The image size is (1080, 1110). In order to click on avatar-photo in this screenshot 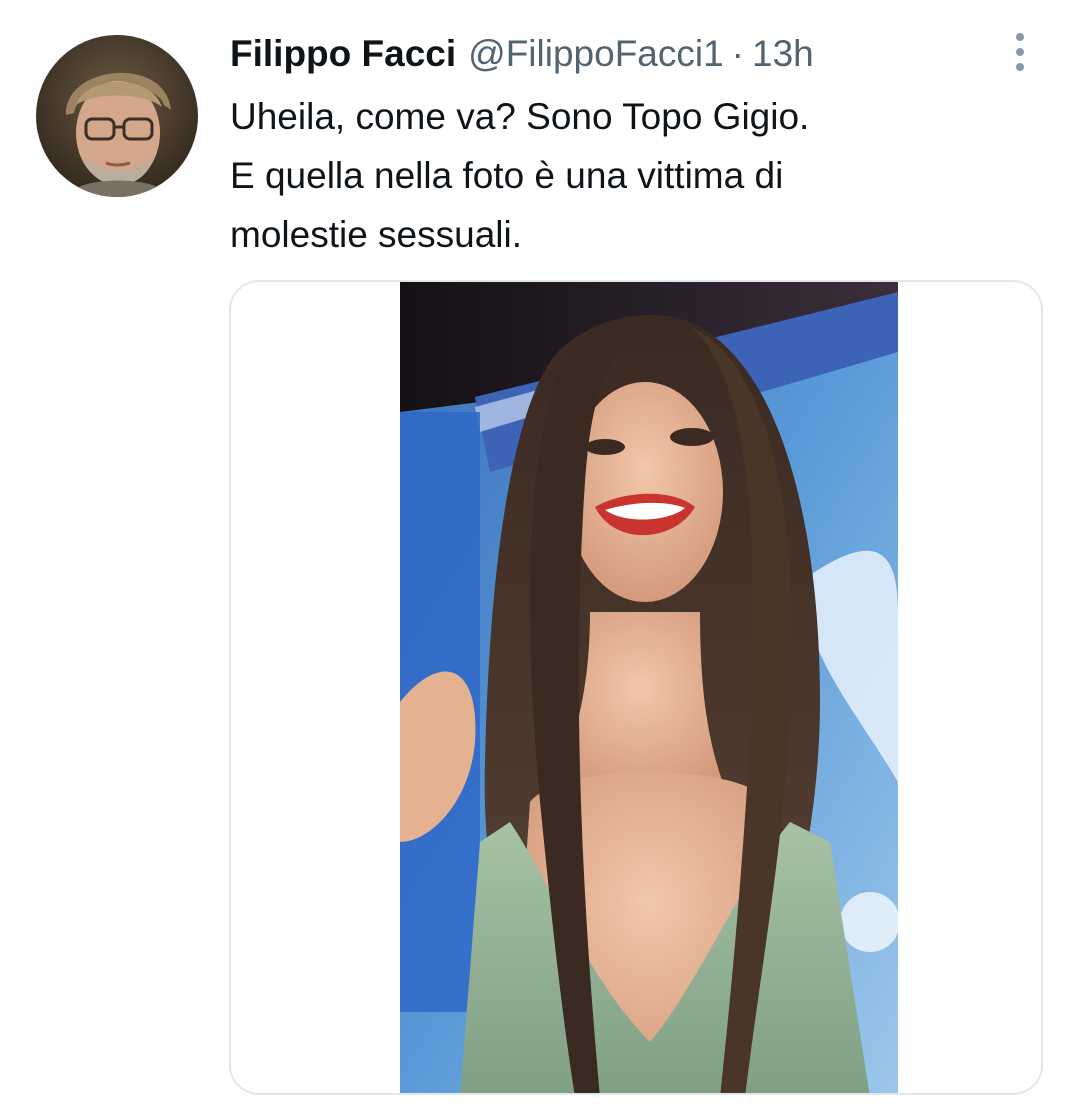, I will do `click(117, 116)`.